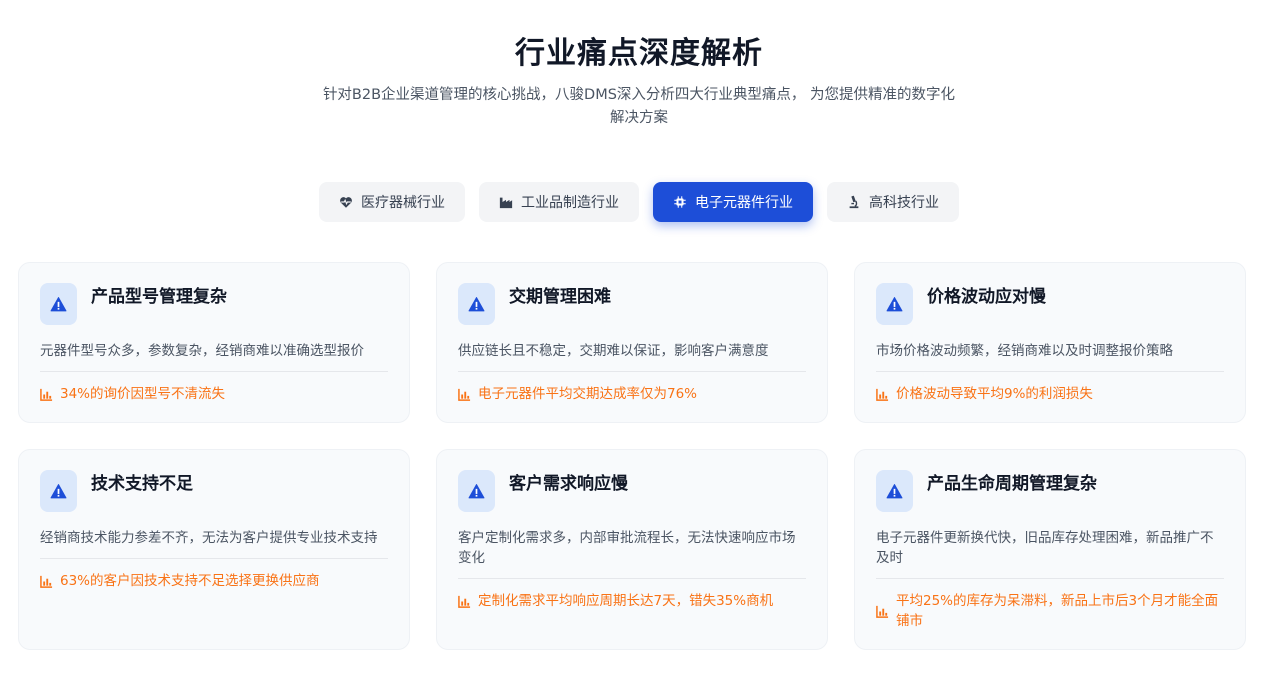 This screenshot has width=1278, height=674. I want to click on card-title: 产品生命周期管理复杂, so click(1012, 484).